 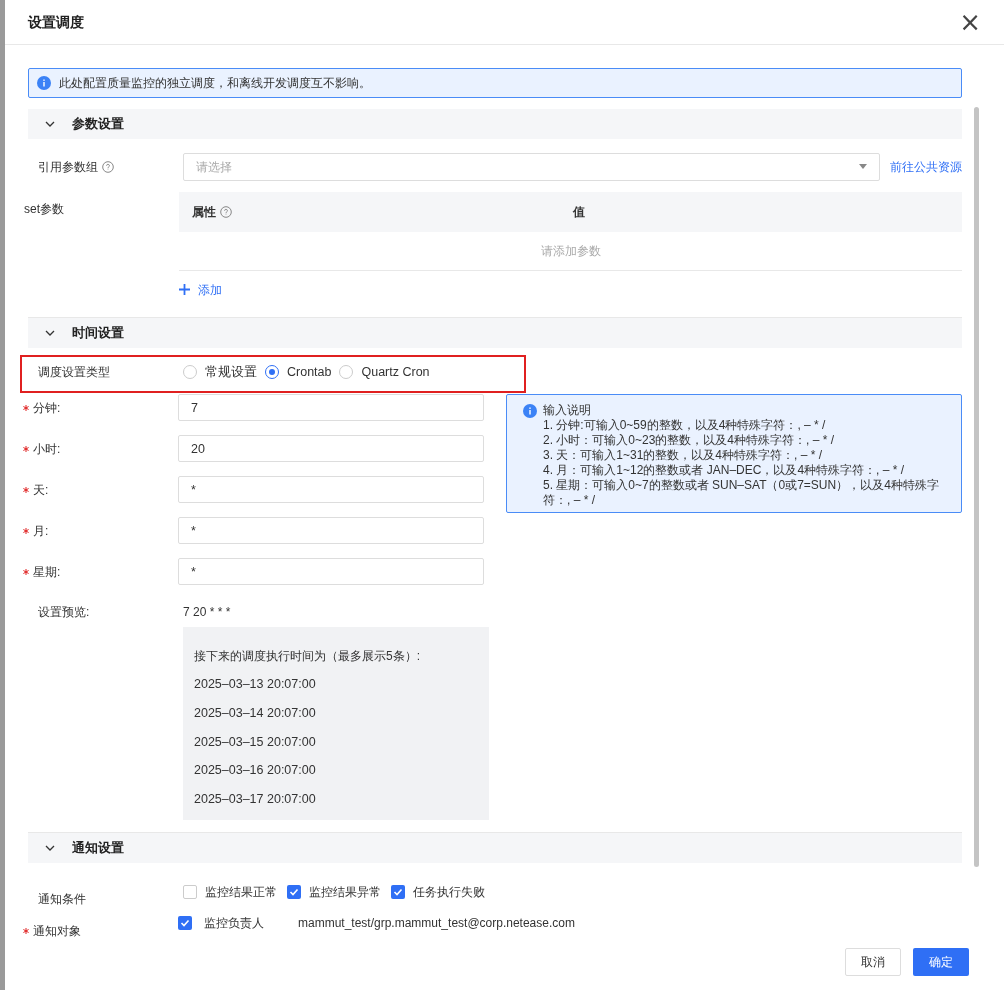 What do you see at coordinates (56, 22) in the screenshot?
I see `dialog-title: 设置调度` at bounding box center [56, 22].